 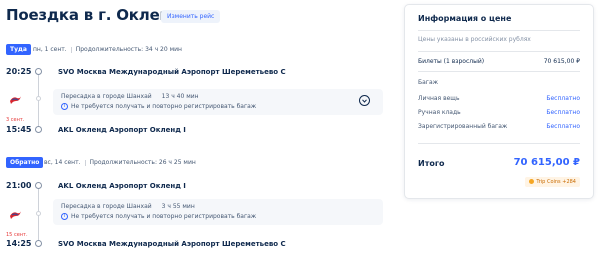 What do you see at coordinates (439, 112) in the screenshot?
I see `baggage-label: Ручная кладь` at bounding box center [439, 112].